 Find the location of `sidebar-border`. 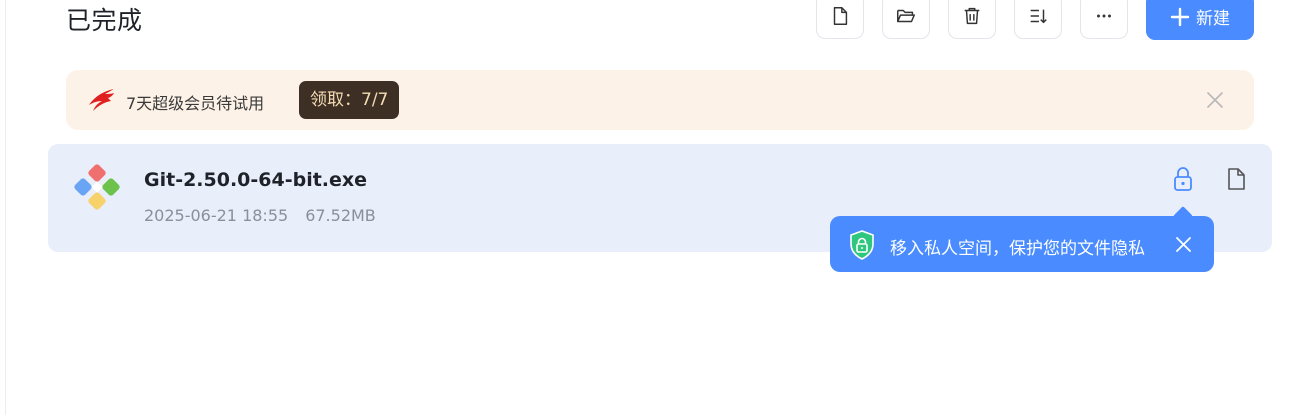

sidebar-border is located at coordinates (5, 207).